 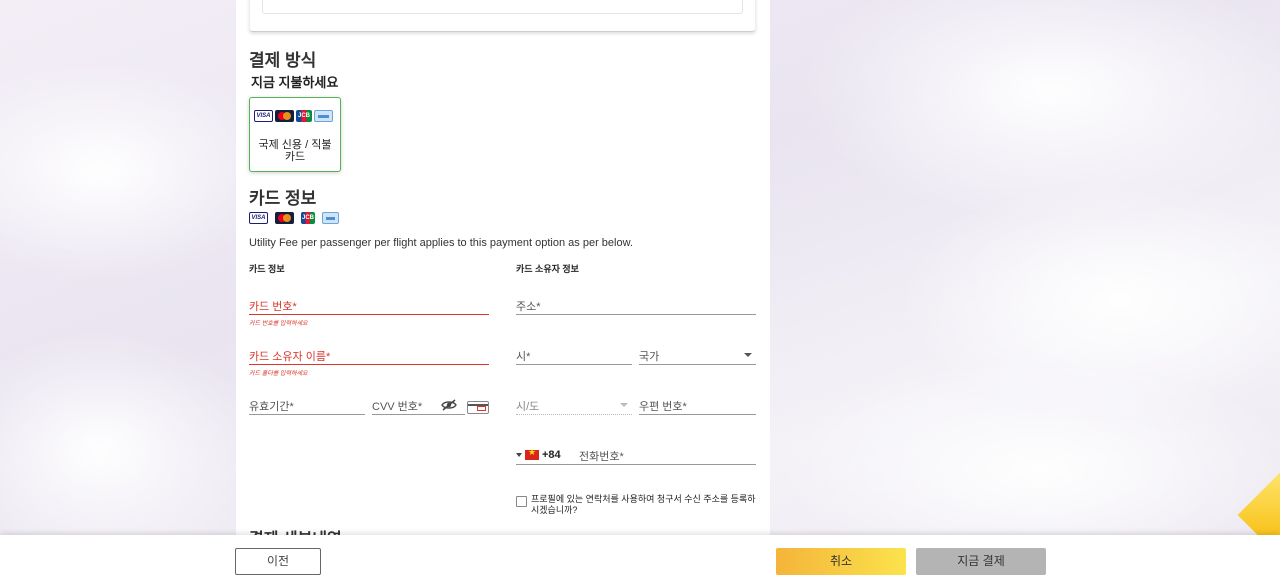 I want to click on postal-code-placeholder: 우편 번호*, so click(x=663, y=407).